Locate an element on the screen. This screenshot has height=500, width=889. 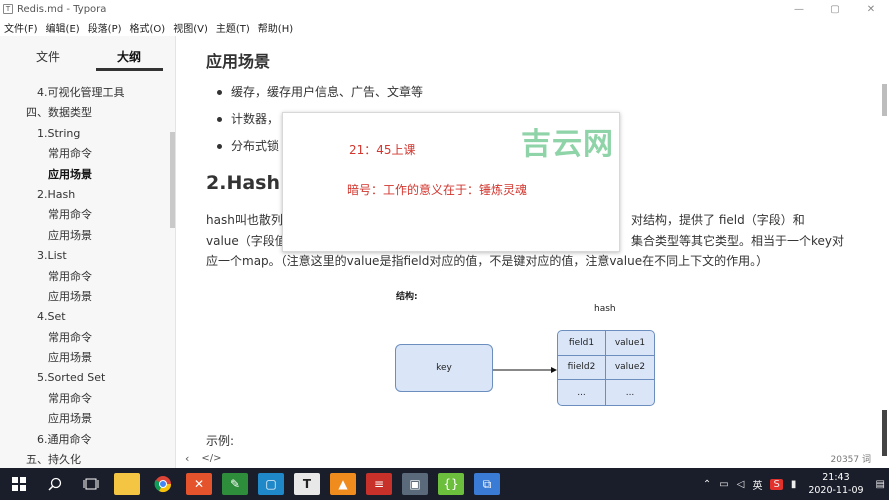
menu-help: 帮助(H) is located at coordinates (275, 27).